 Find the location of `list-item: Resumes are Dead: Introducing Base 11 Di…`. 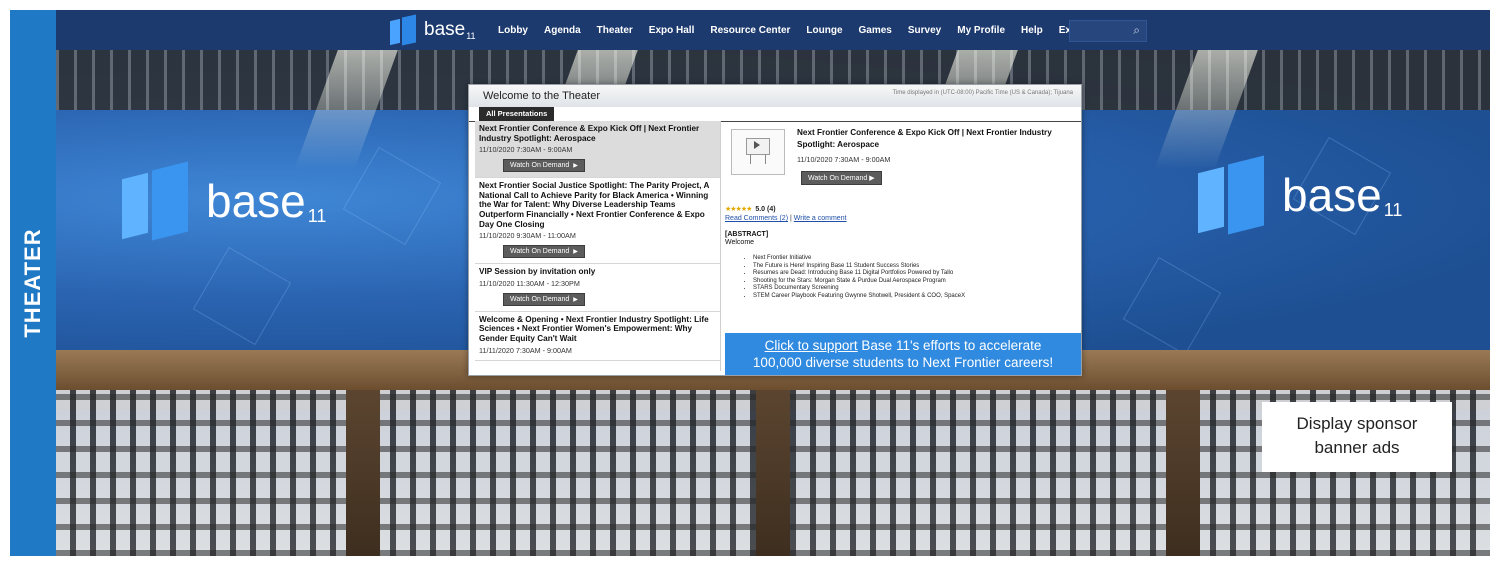

list-item: Resumes are Dead: Introducing Base 11 Di… is located at coordinates (859, 274).